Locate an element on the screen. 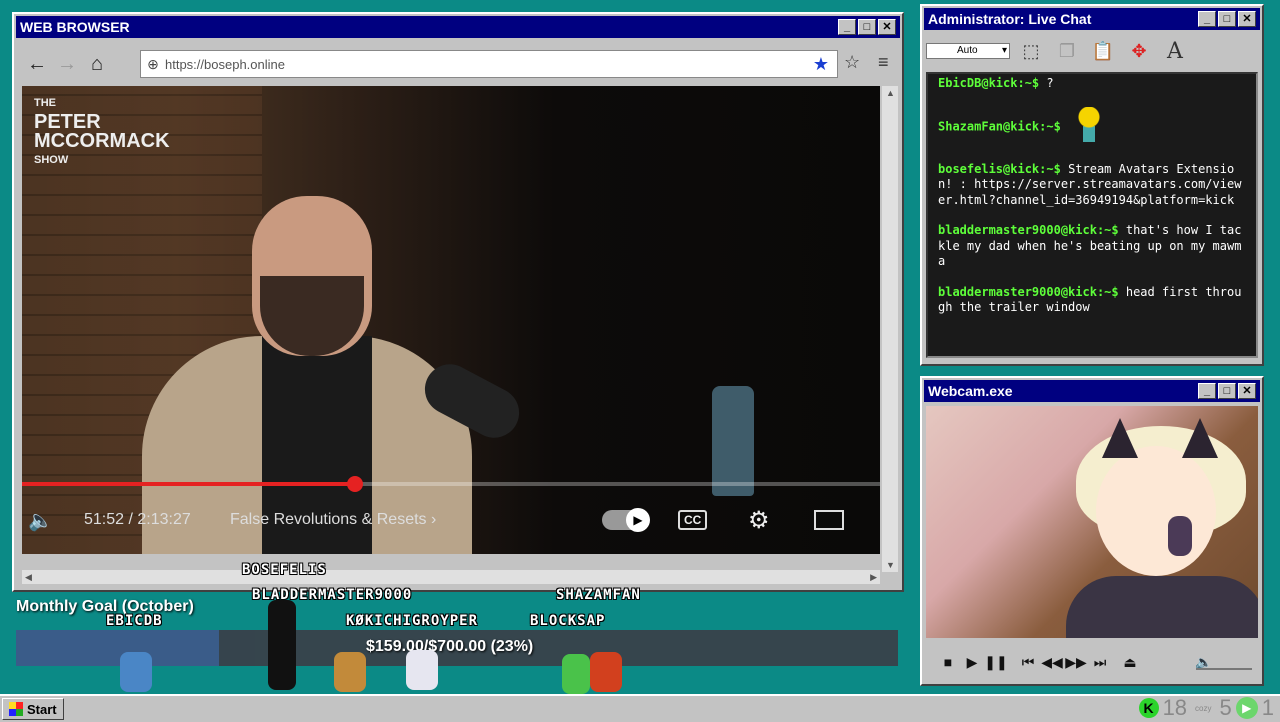  copy-icon: ❐ is located at coordinates (1067, 51).